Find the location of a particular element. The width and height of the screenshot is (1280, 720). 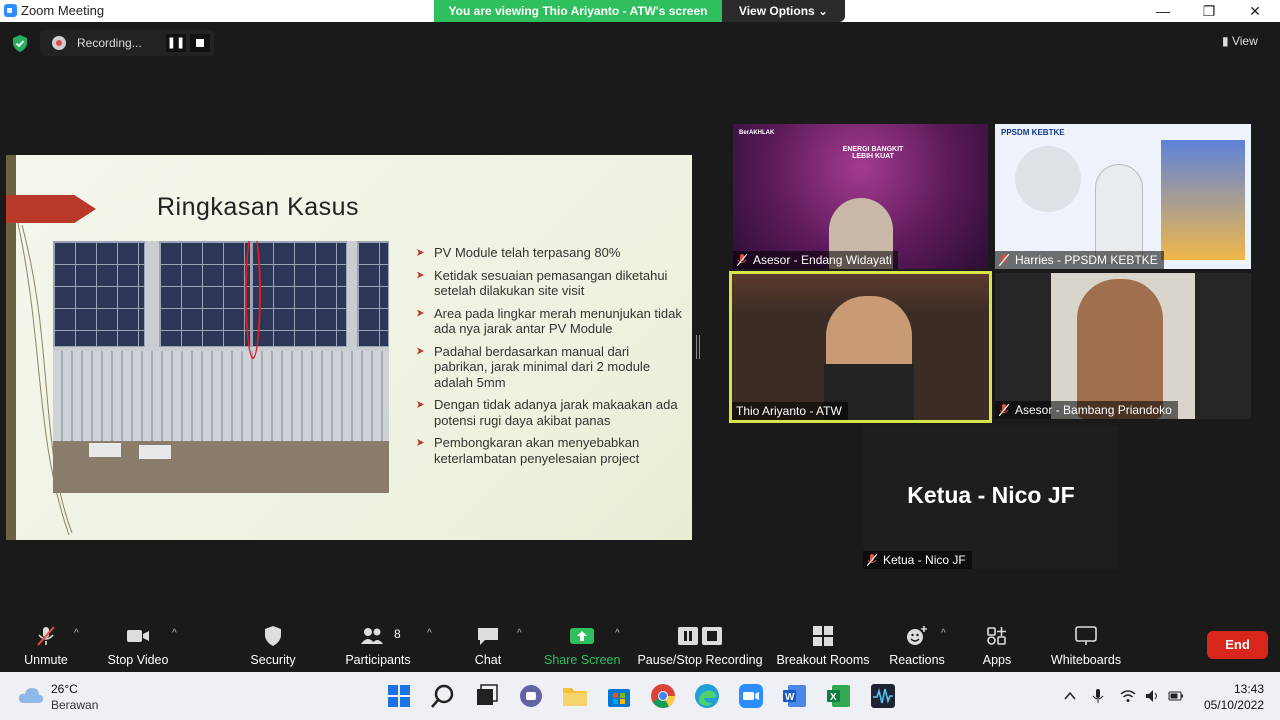

wifi-icon is located at coordinates (1128, 696).